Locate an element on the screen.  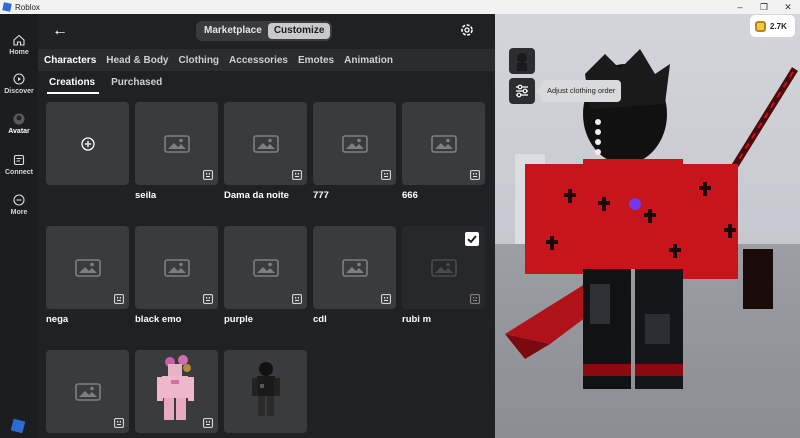
window-title: Roblox is located at coordinates (27, 7).